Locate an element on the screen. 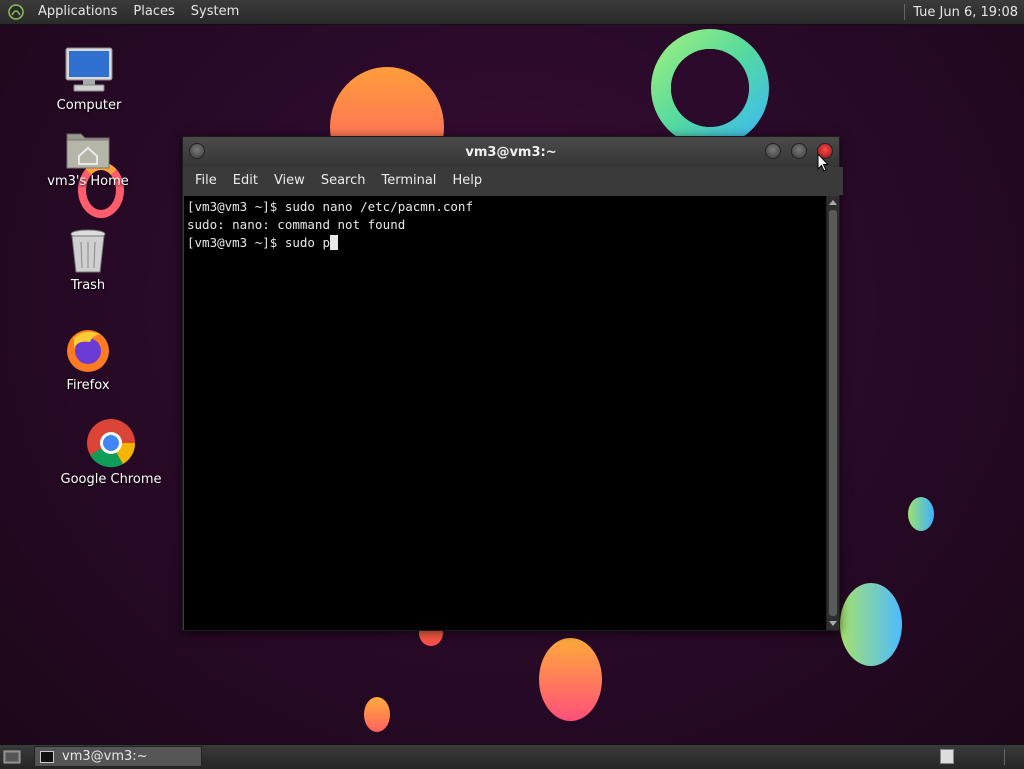 The image size is (1024, 769). desktop-icon-chrome: Google Chrome is located at coordinates (111, 452).